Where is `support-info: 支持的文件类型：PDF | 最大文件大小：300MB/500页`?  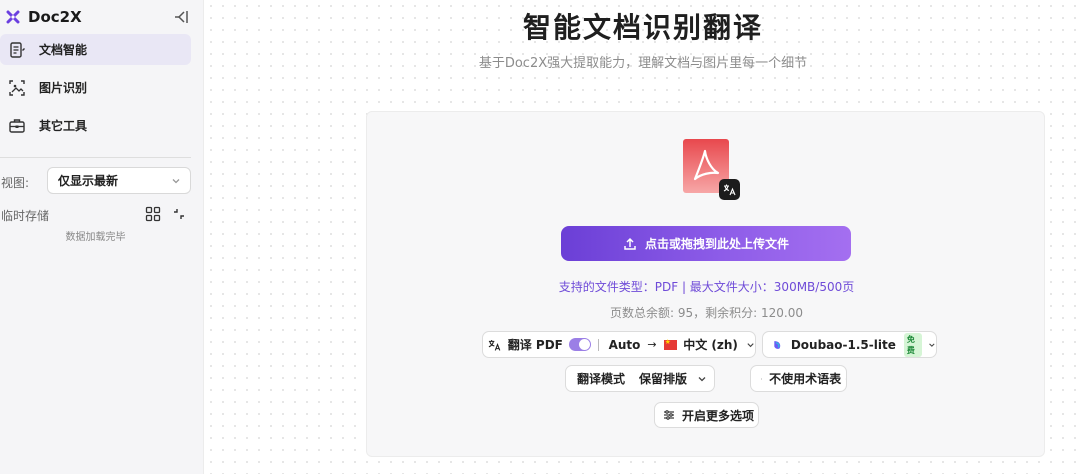
support-info: 支持的文件类型：PDF | 最大文件大小：300MB/500页 is located at coordinates (706, 287).